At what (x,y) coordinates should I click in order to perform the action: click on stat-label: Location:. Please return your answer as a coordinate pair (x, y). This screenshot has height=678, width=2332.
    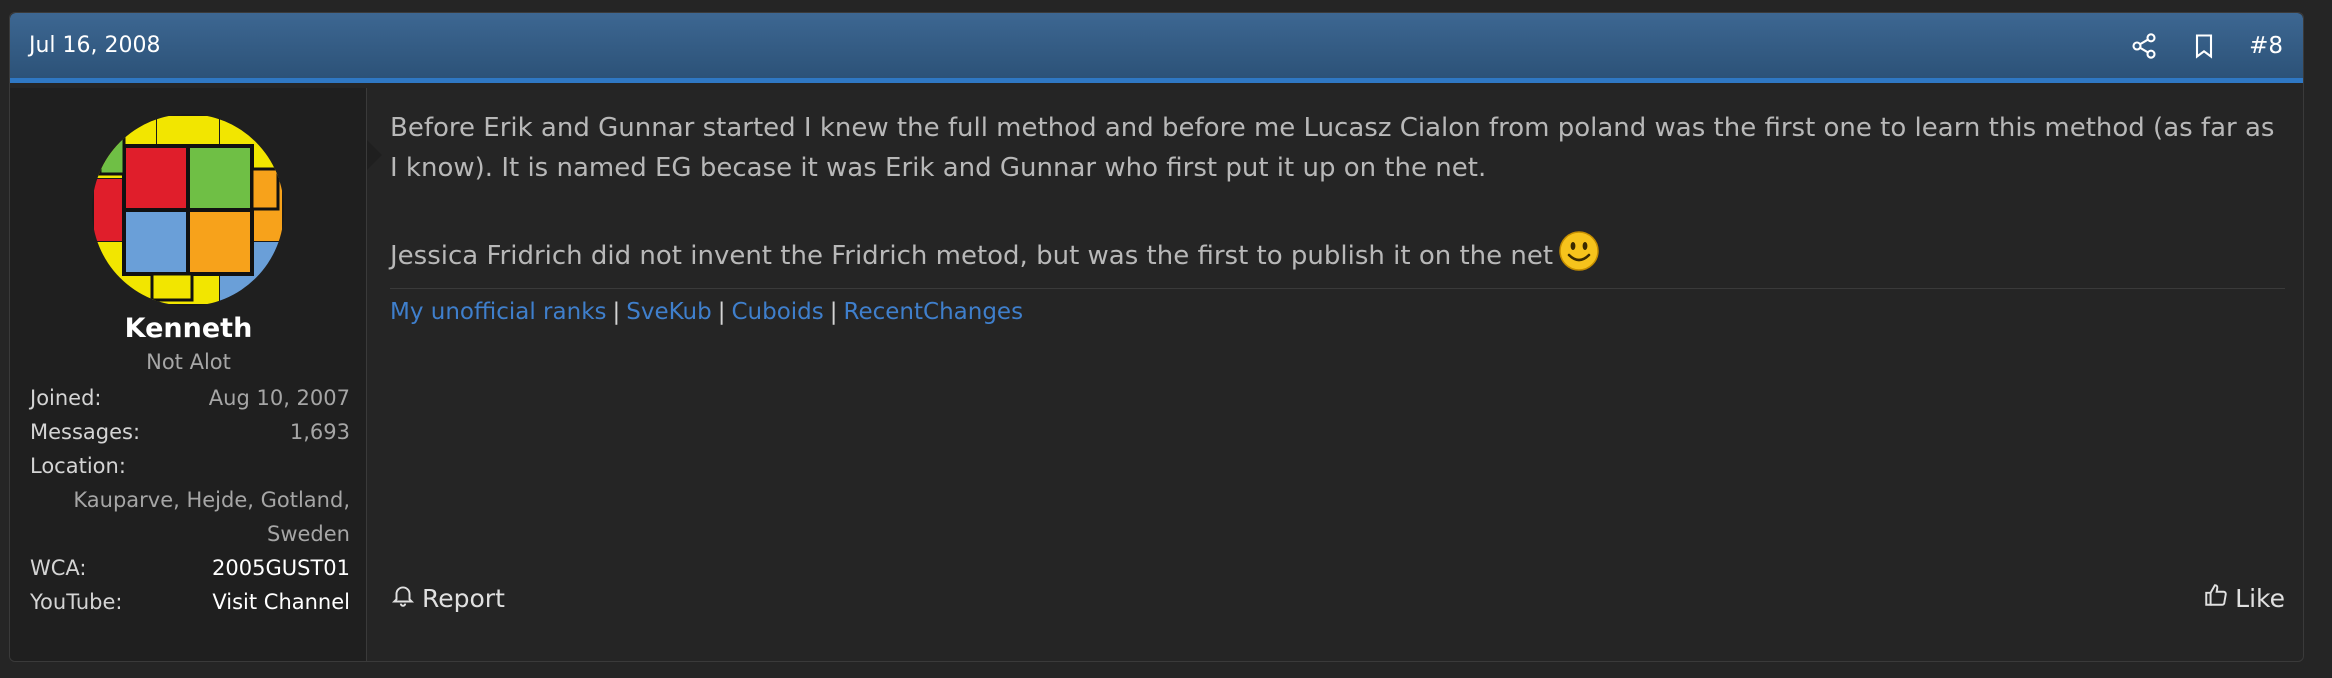
    Looking at the image, I should click on (78, 466).